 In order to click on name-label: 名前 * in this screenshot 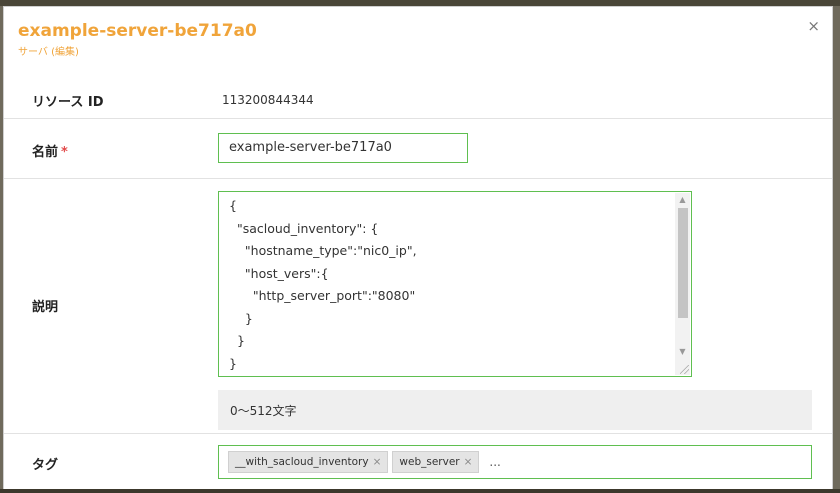, I will do `click(50, 150)`.